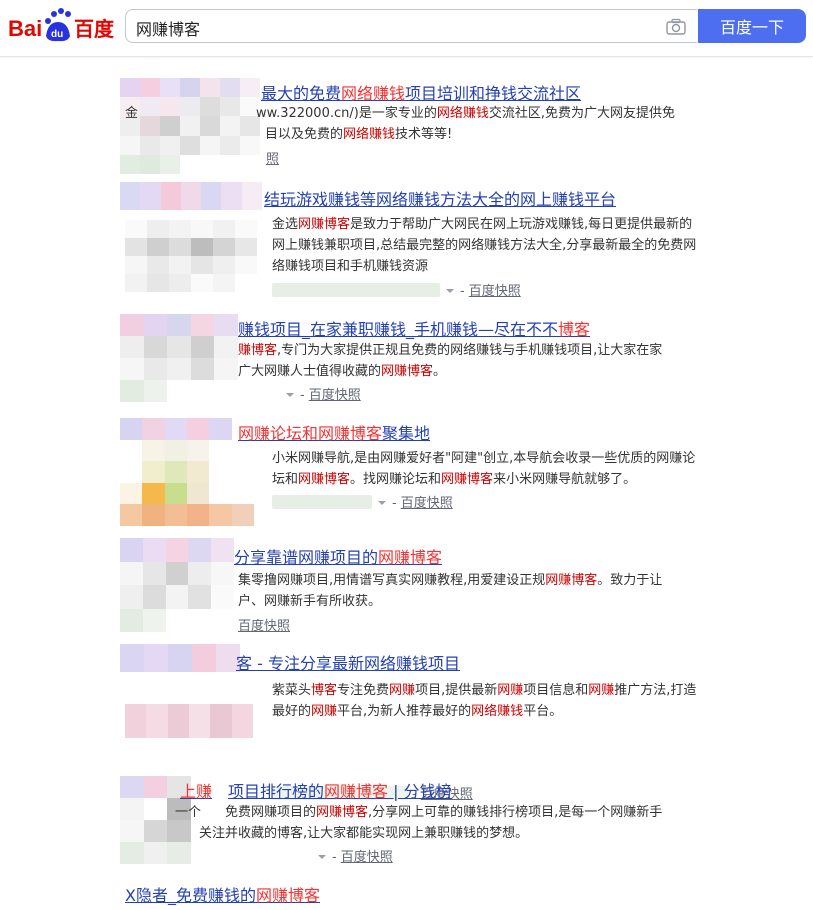  Describe the element at coordinates (676, 27) in the screenshot. I see `camera-icon` at that location.